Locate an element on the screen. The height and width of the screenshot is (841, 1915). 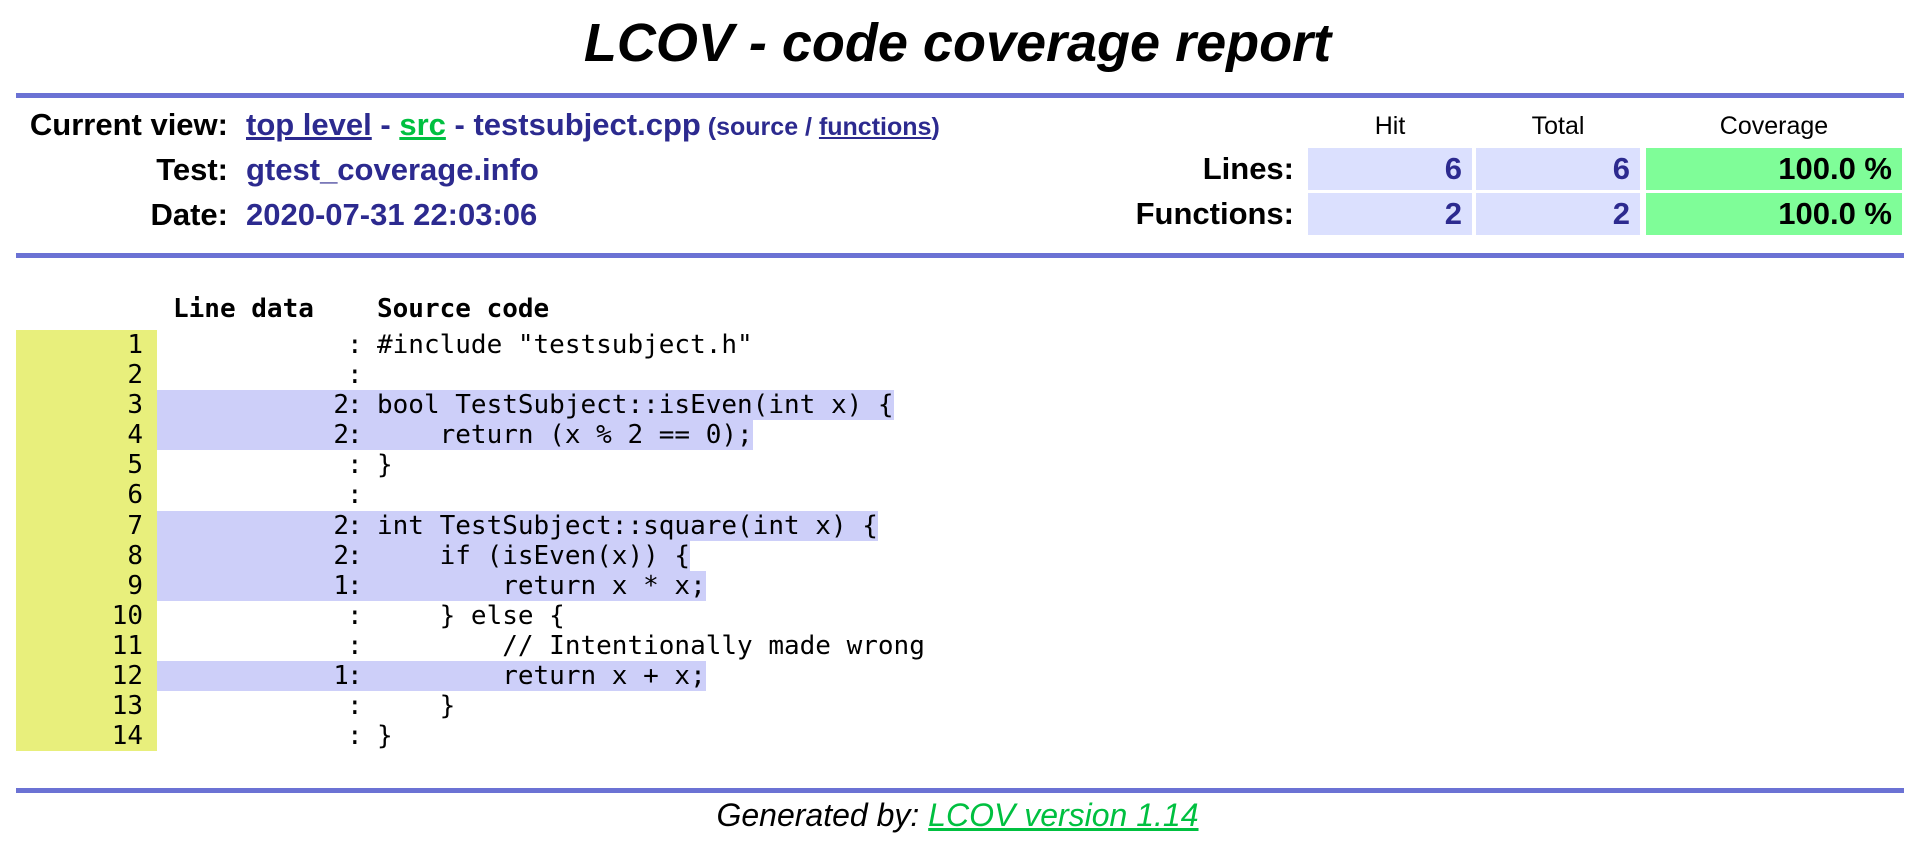
date-value: 2020-07-31 22:03:06 is located at coordinates (392, 214).